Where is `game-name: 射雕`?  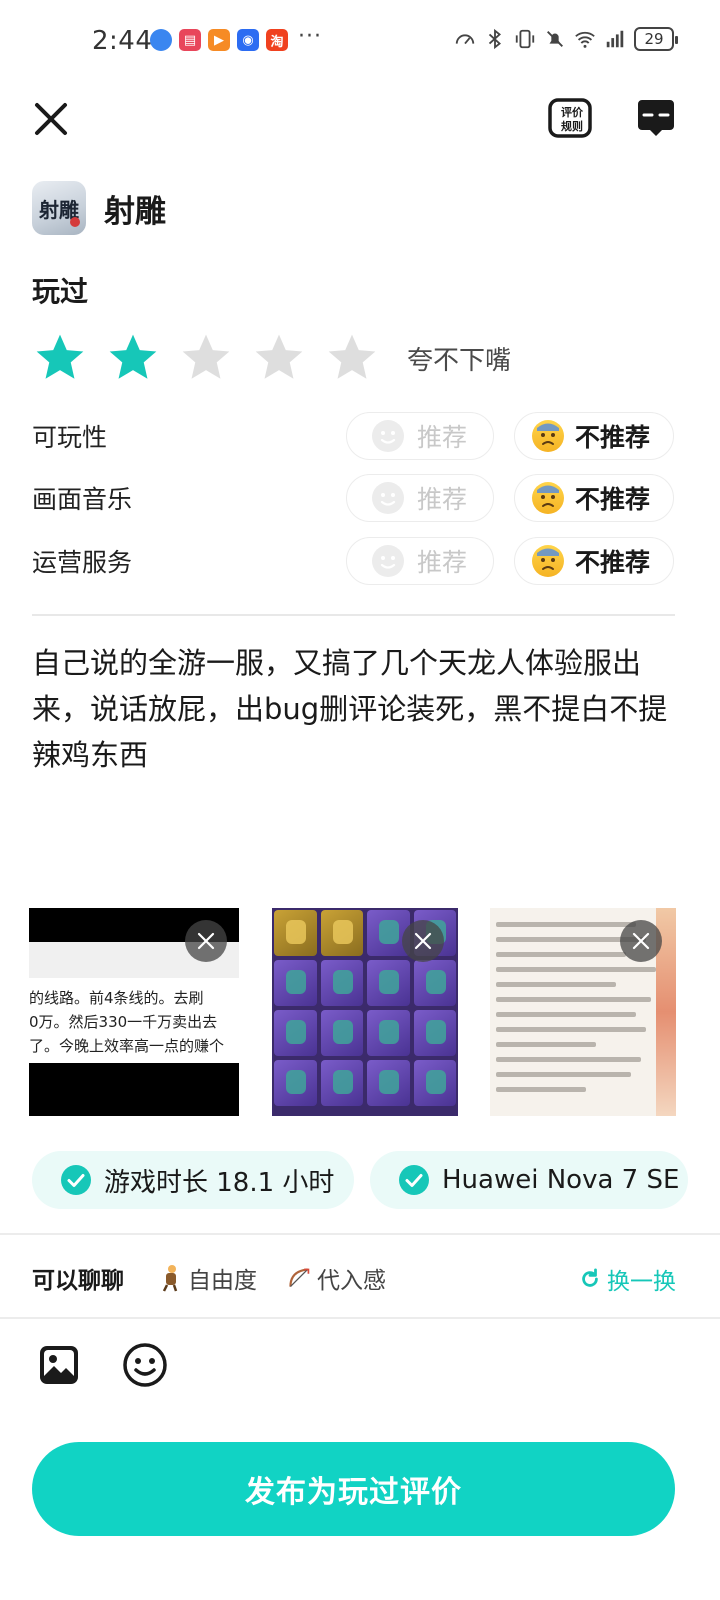 game-name: 射雕 is located at coordinates (135, 211).